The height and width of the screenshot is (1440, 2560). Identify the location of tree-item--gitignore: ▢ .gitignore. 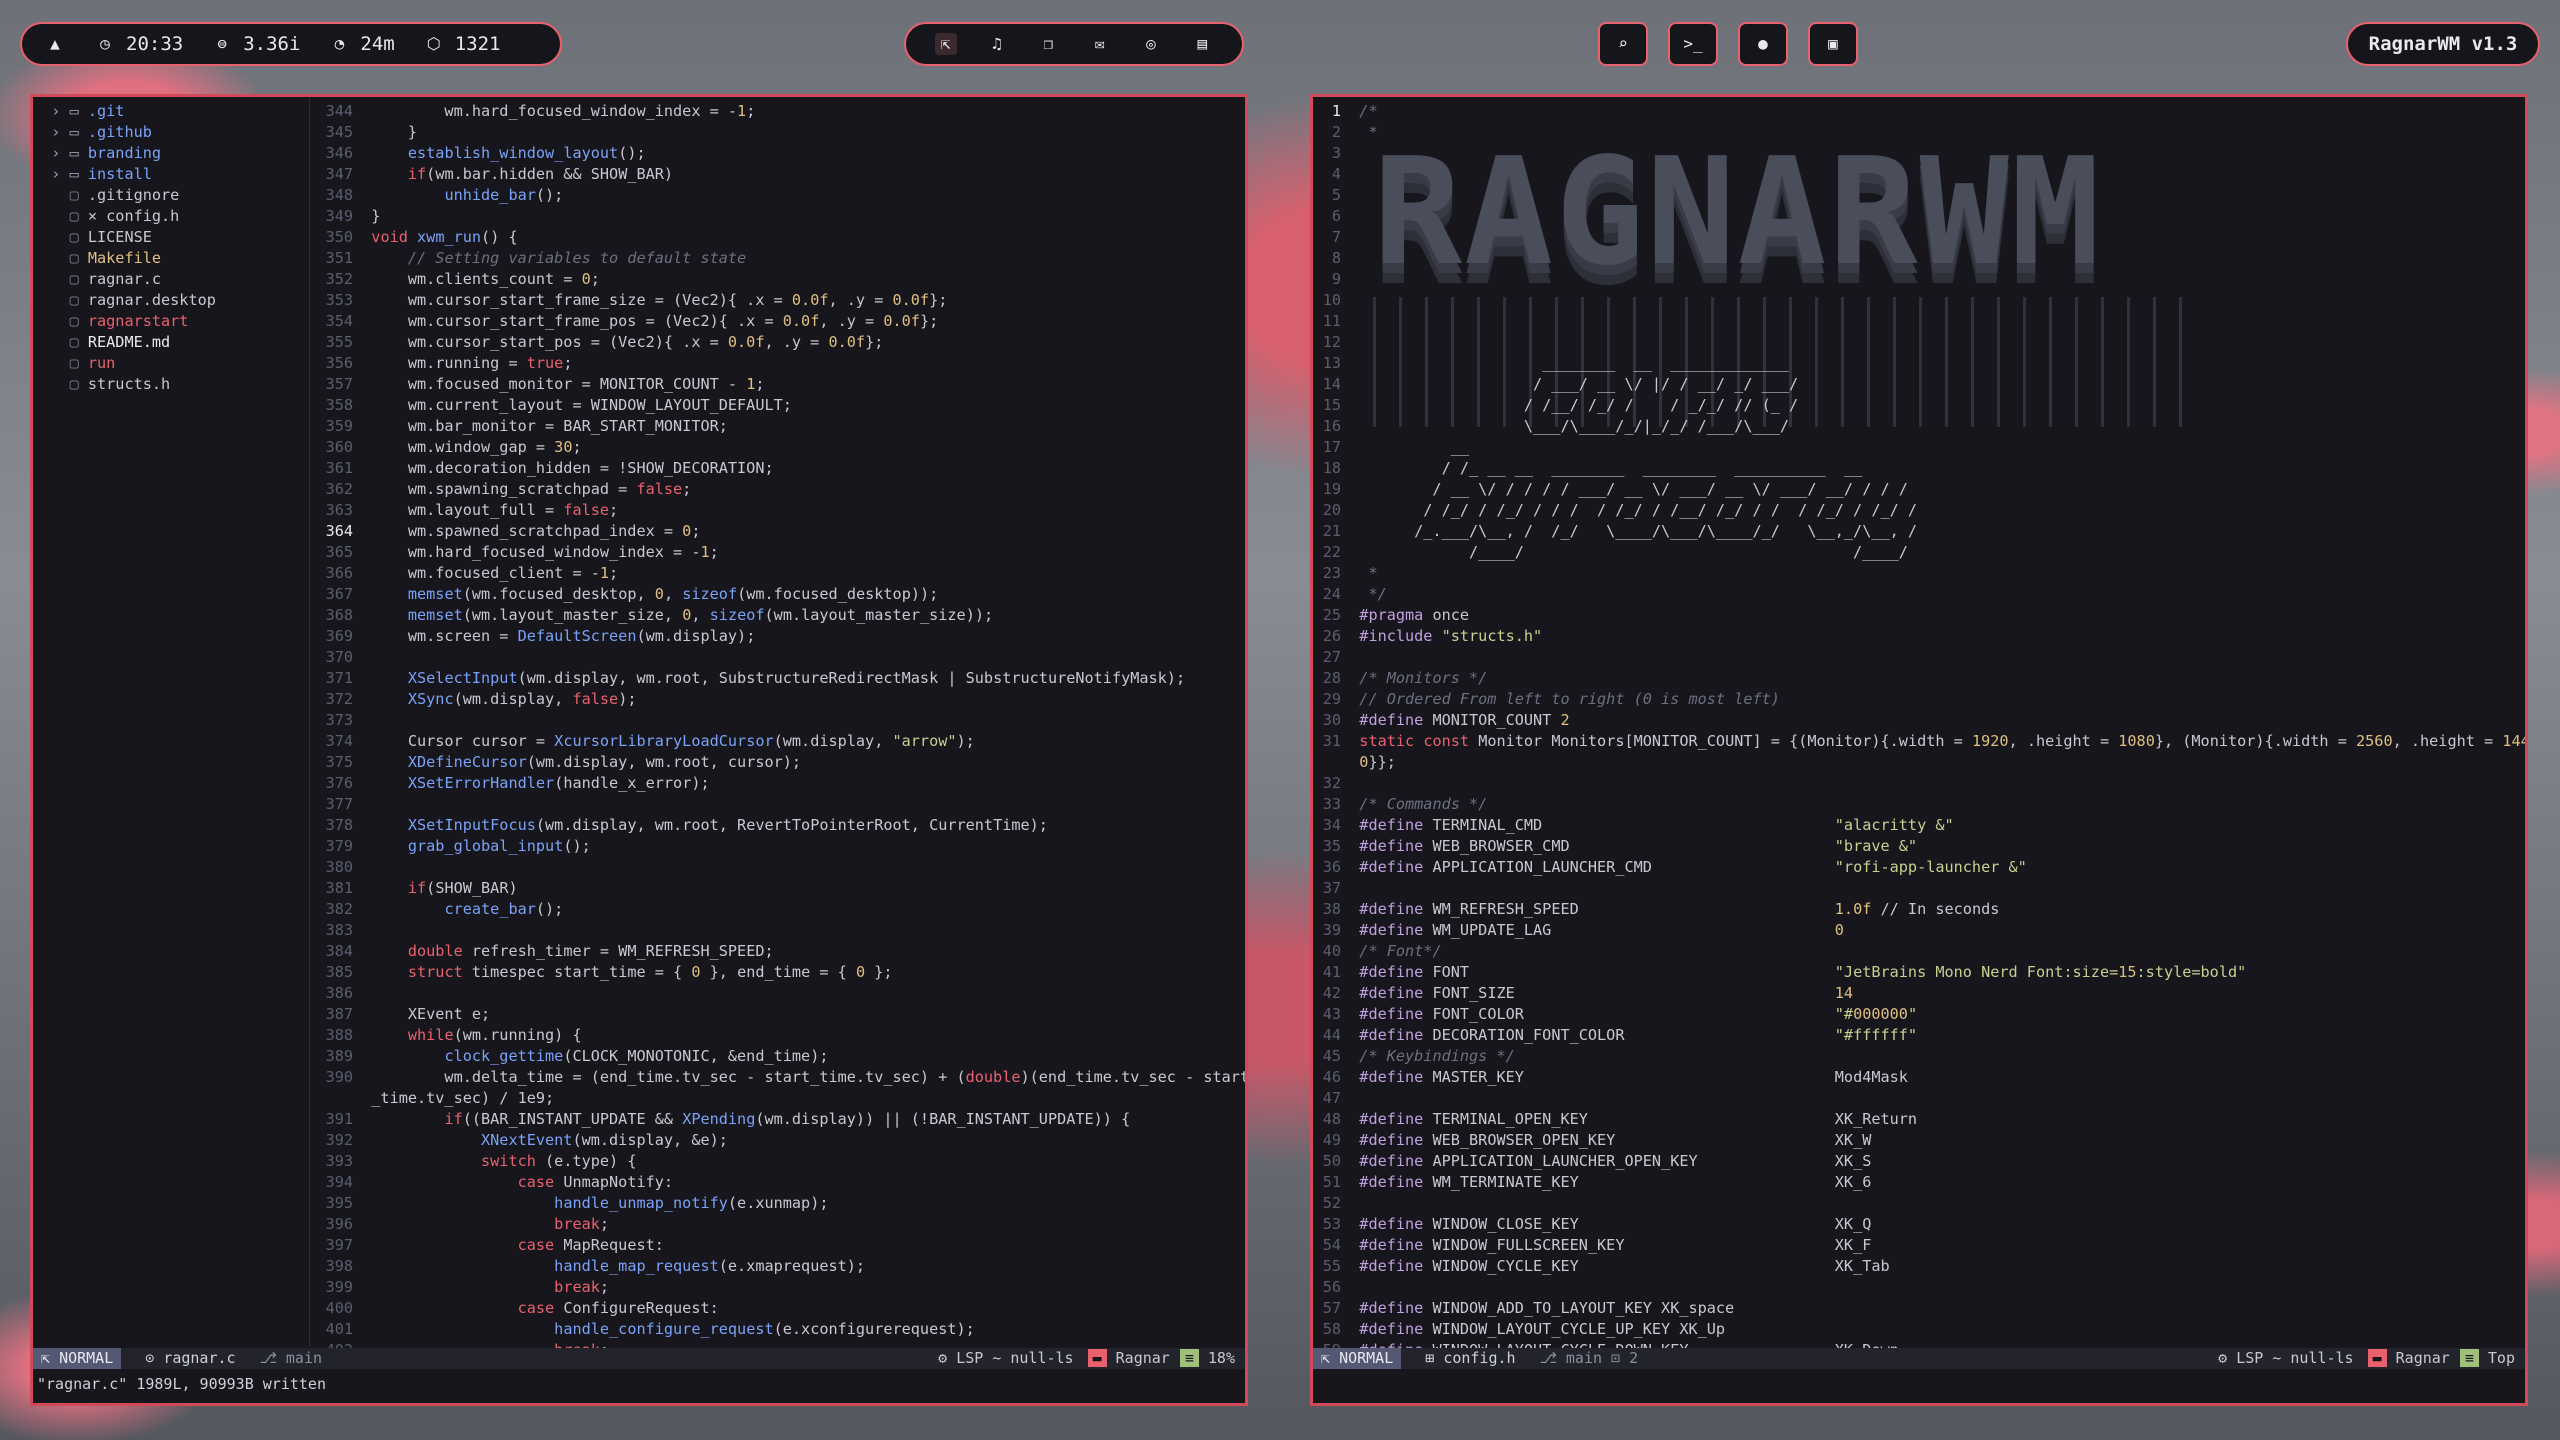
(167, 195).